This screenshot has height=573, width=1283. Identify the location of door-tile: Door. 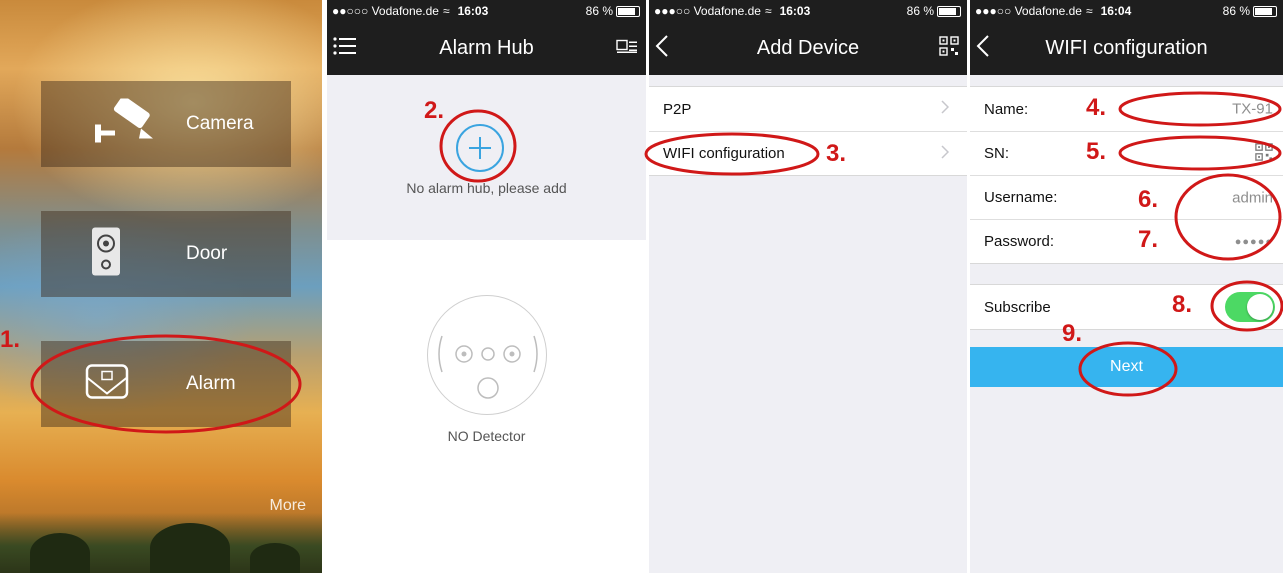
(166, 254).